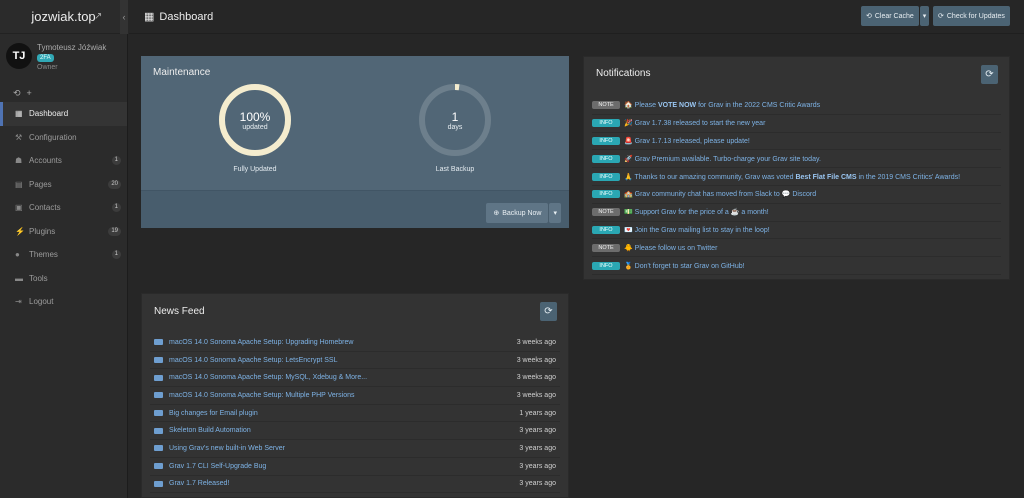 The height and width of the screenshot is (498, 1024). Describe the element at coordinates (63, 114) in the screenshot. I see `sidebar-item-dashboard: ▦ Dashboard` at that location.